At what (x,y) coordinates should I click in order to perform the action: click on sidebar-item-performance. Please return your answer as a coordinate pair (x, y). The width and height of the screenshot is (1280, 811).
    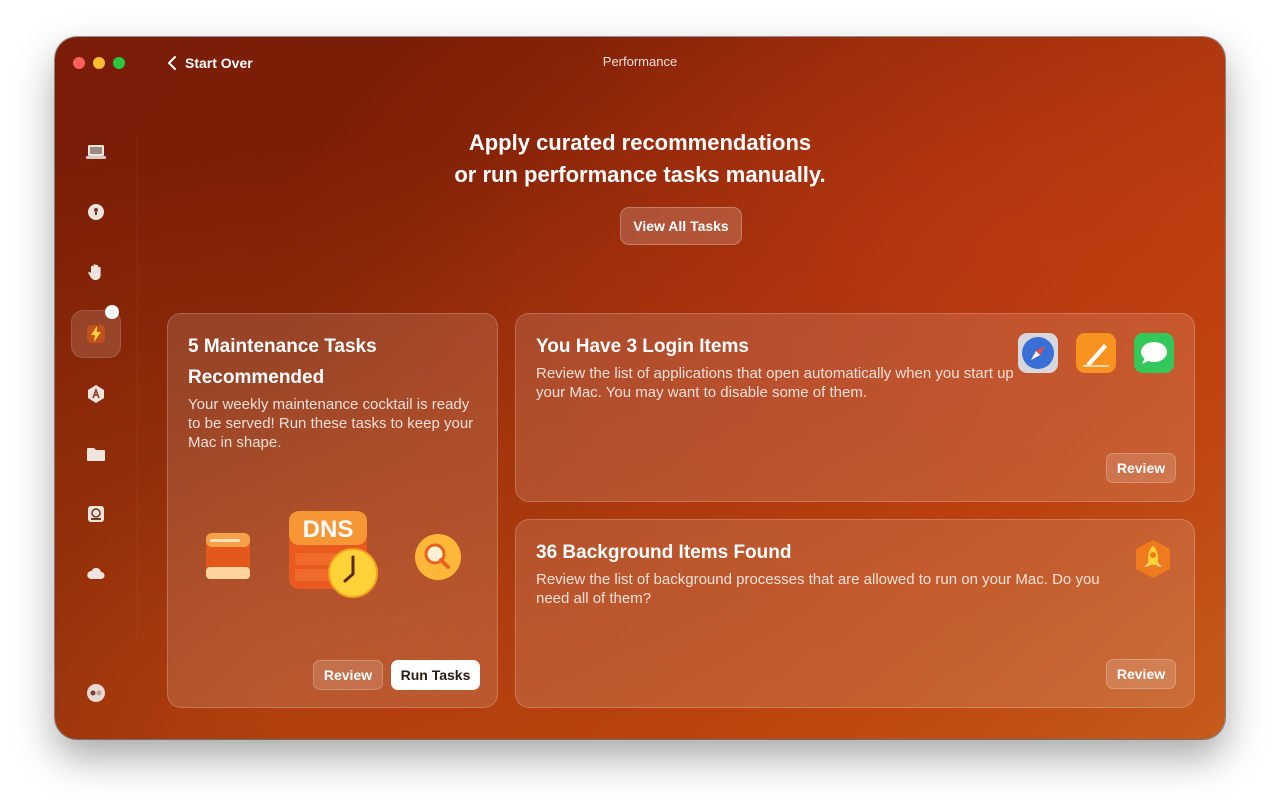
    Looking at the image, I should click on (96, 334).